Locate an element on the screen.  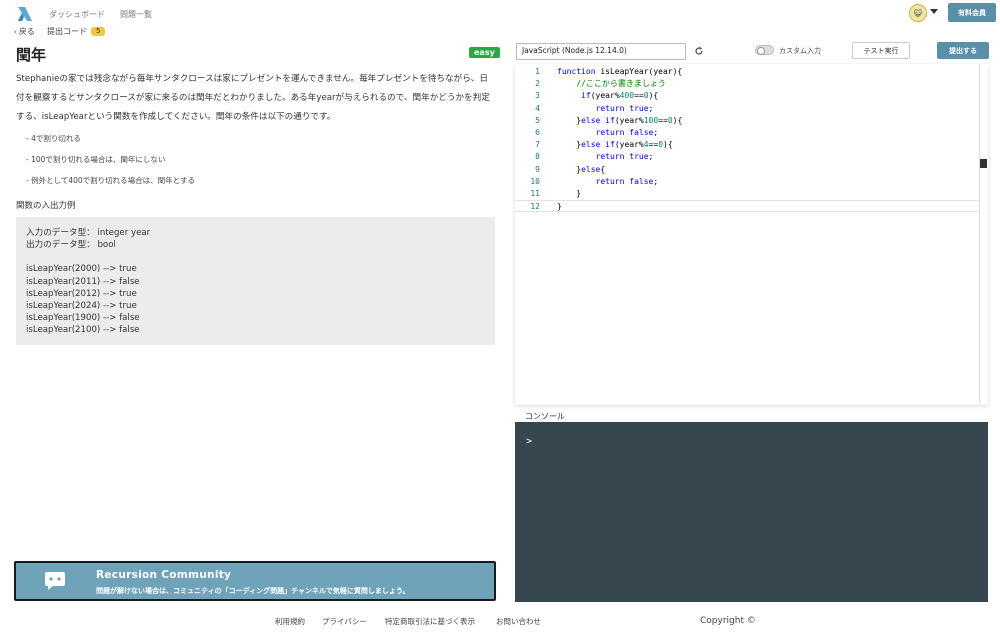
list-item: - 100で割り切れる場合は、閏年にしない is located at coordinates (96, 159).